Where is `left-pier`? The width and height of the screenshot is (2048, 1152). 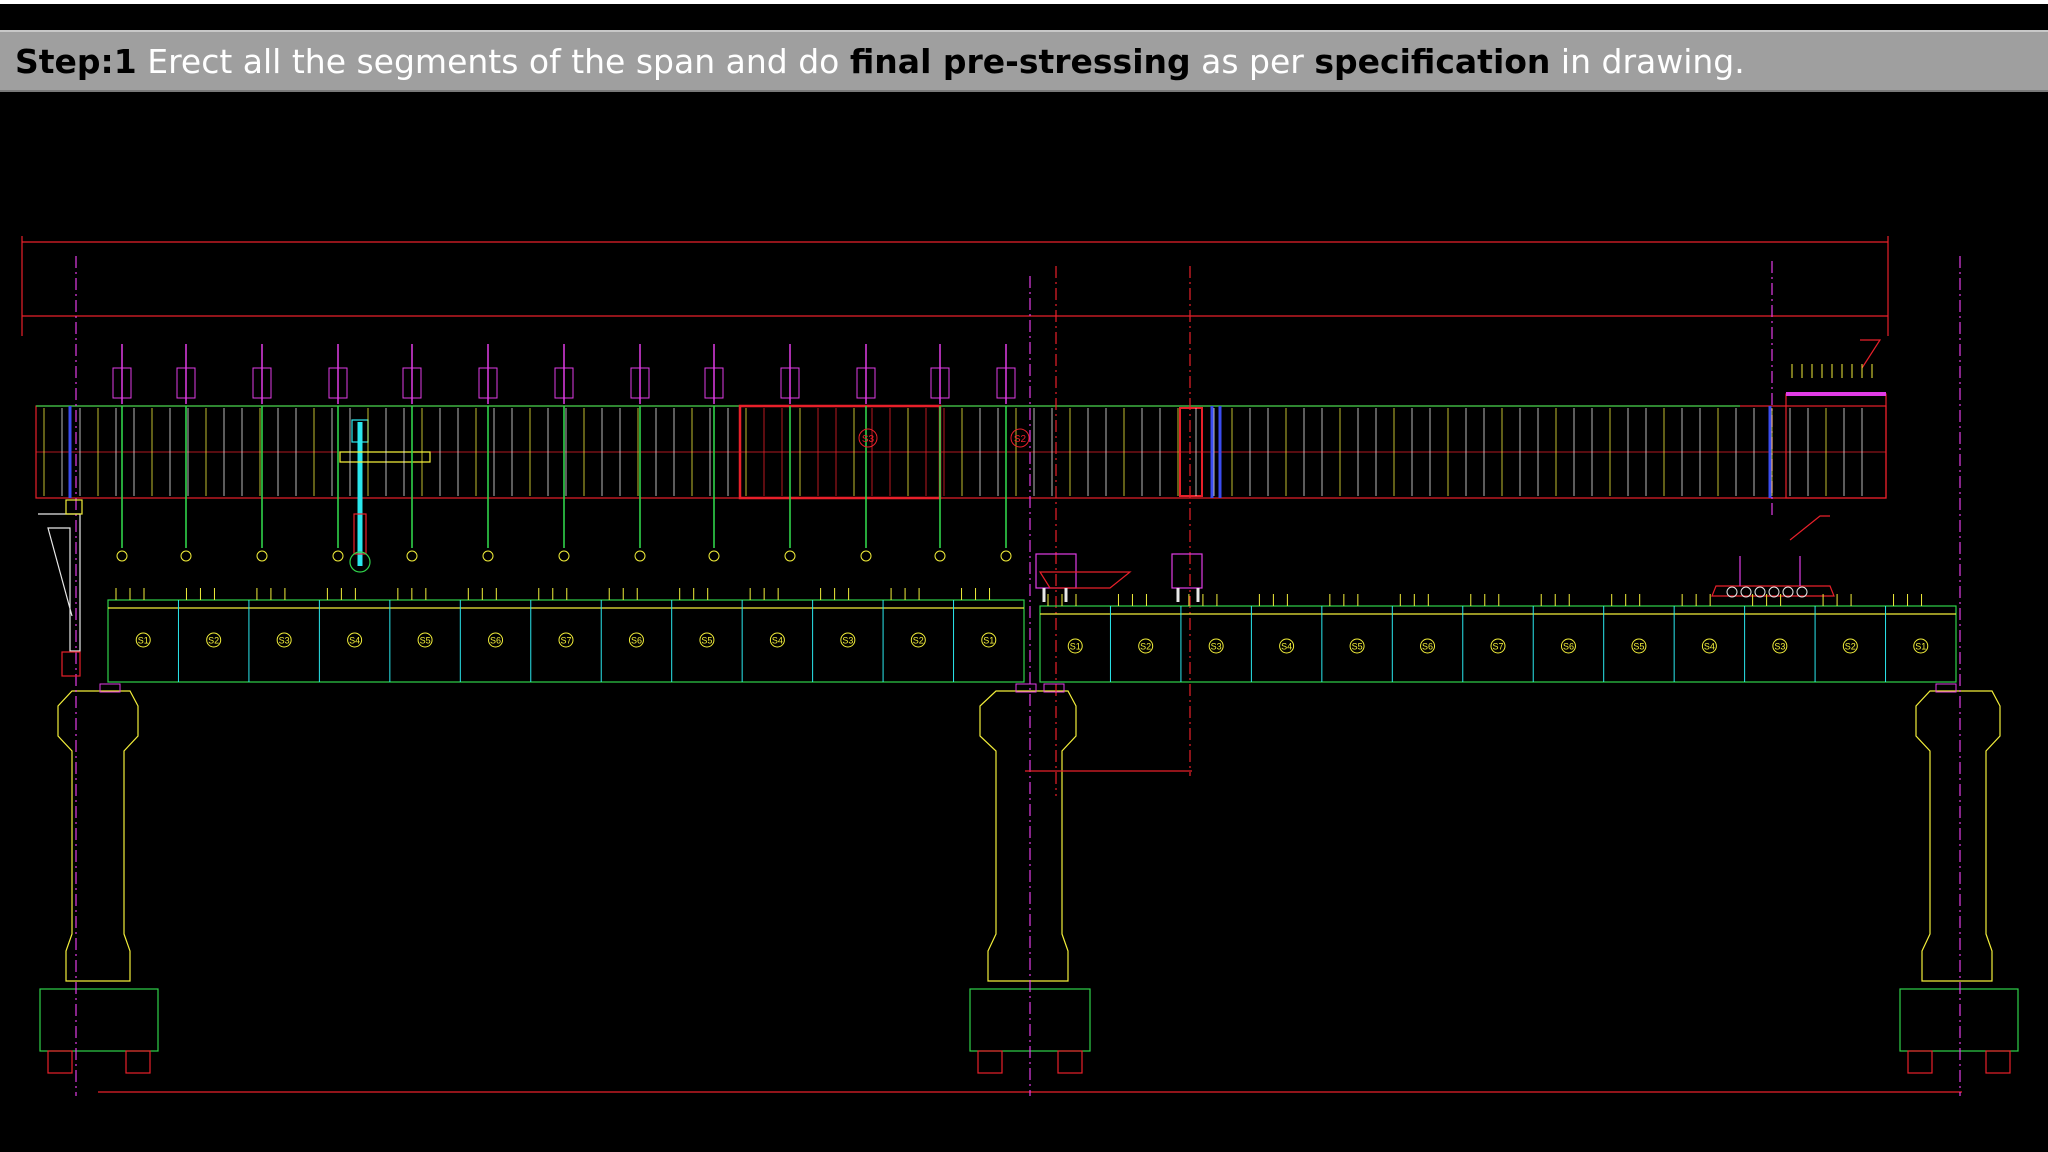 left-pier is located at coordinates (99, 882).